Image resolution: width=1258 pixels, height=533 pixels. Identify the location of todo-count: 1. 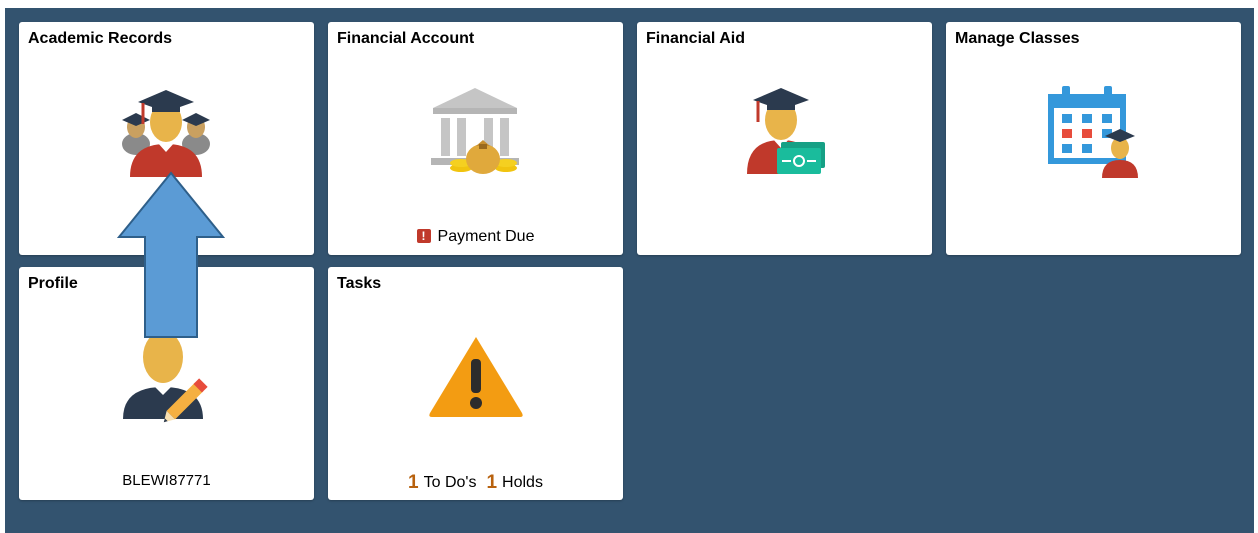
(413, 482).